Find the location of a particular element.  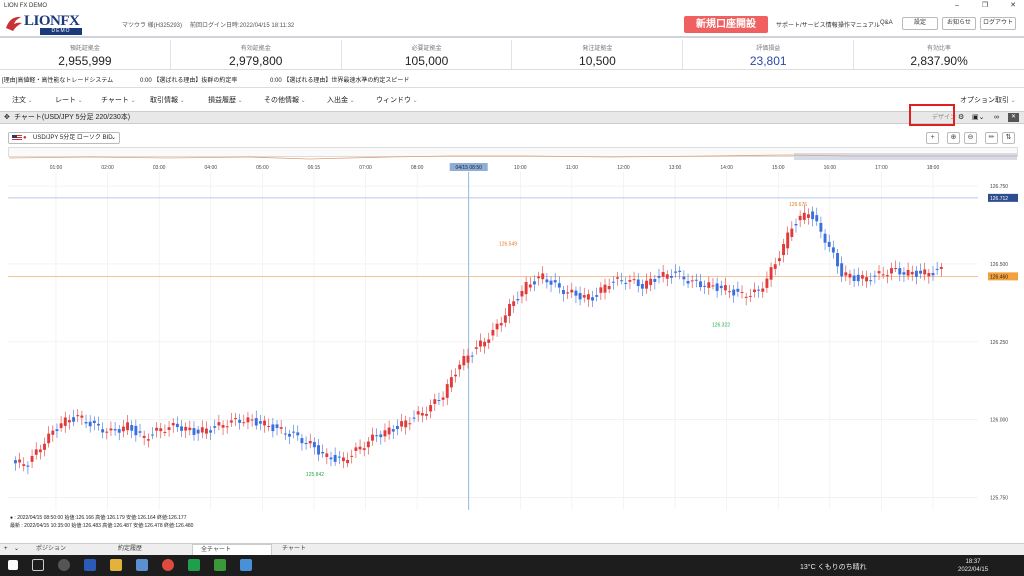

logout-button: ログアウト is located at coordinates (998, 23).